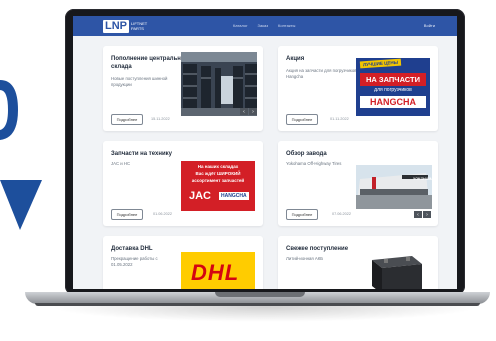 This screenshot has height=341, width=496. I want to click on warehouse-image, so click(219, 84).